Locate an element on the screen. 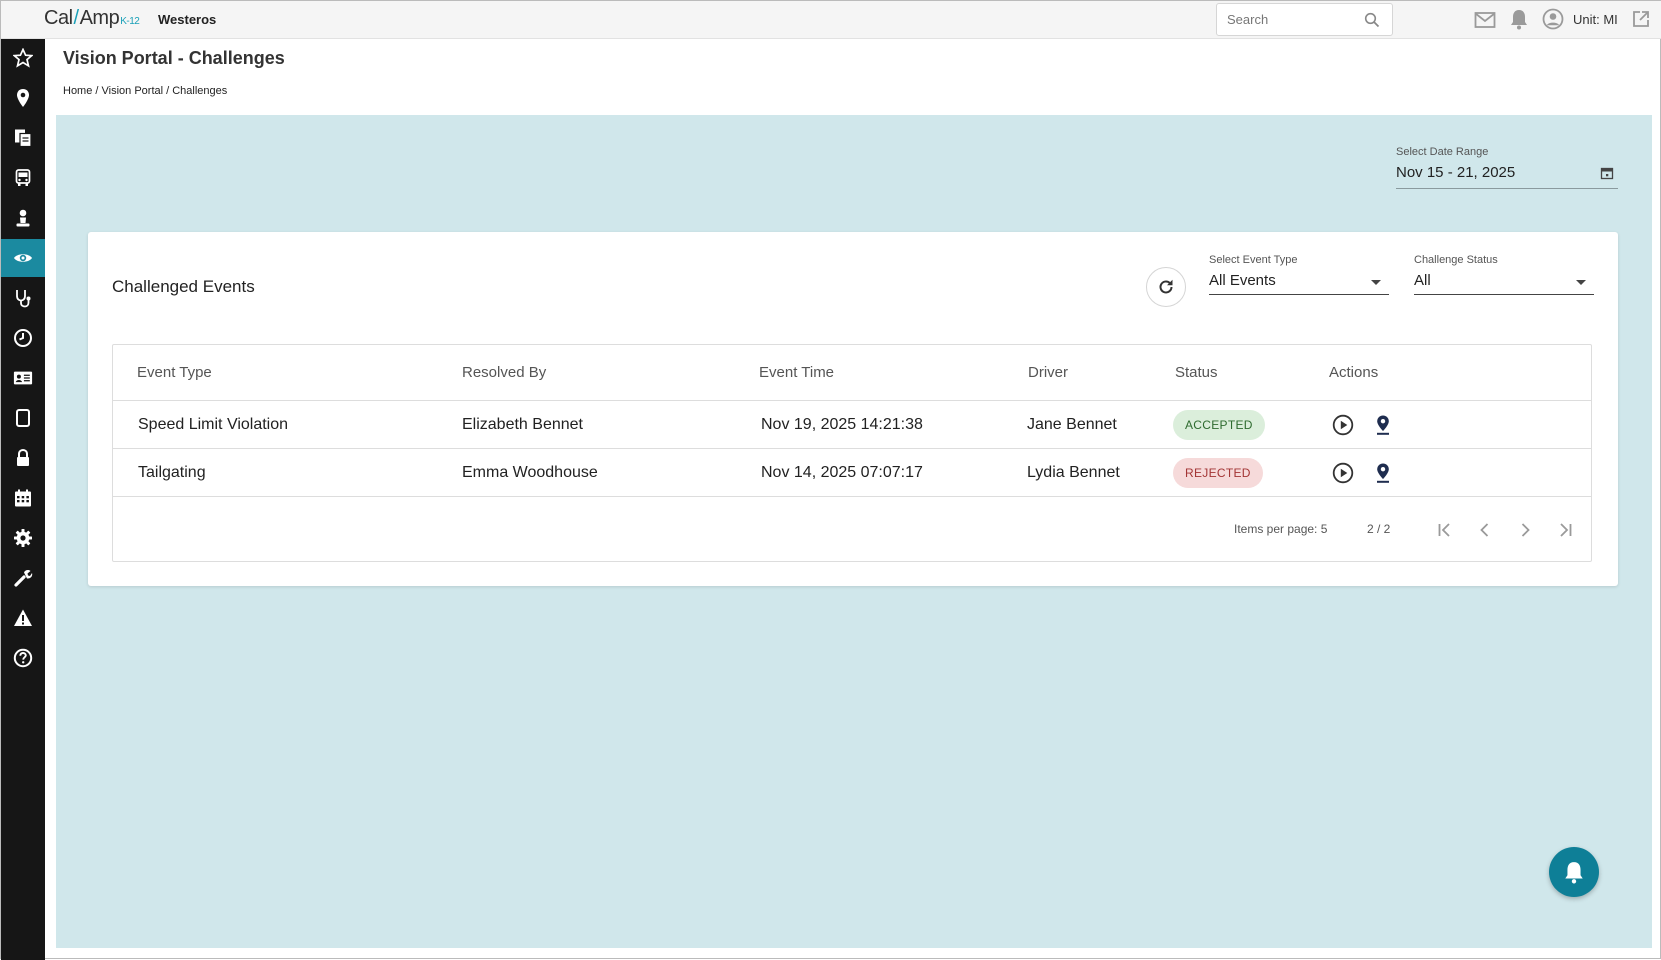  search-box is located at coordinates (1304, 19).